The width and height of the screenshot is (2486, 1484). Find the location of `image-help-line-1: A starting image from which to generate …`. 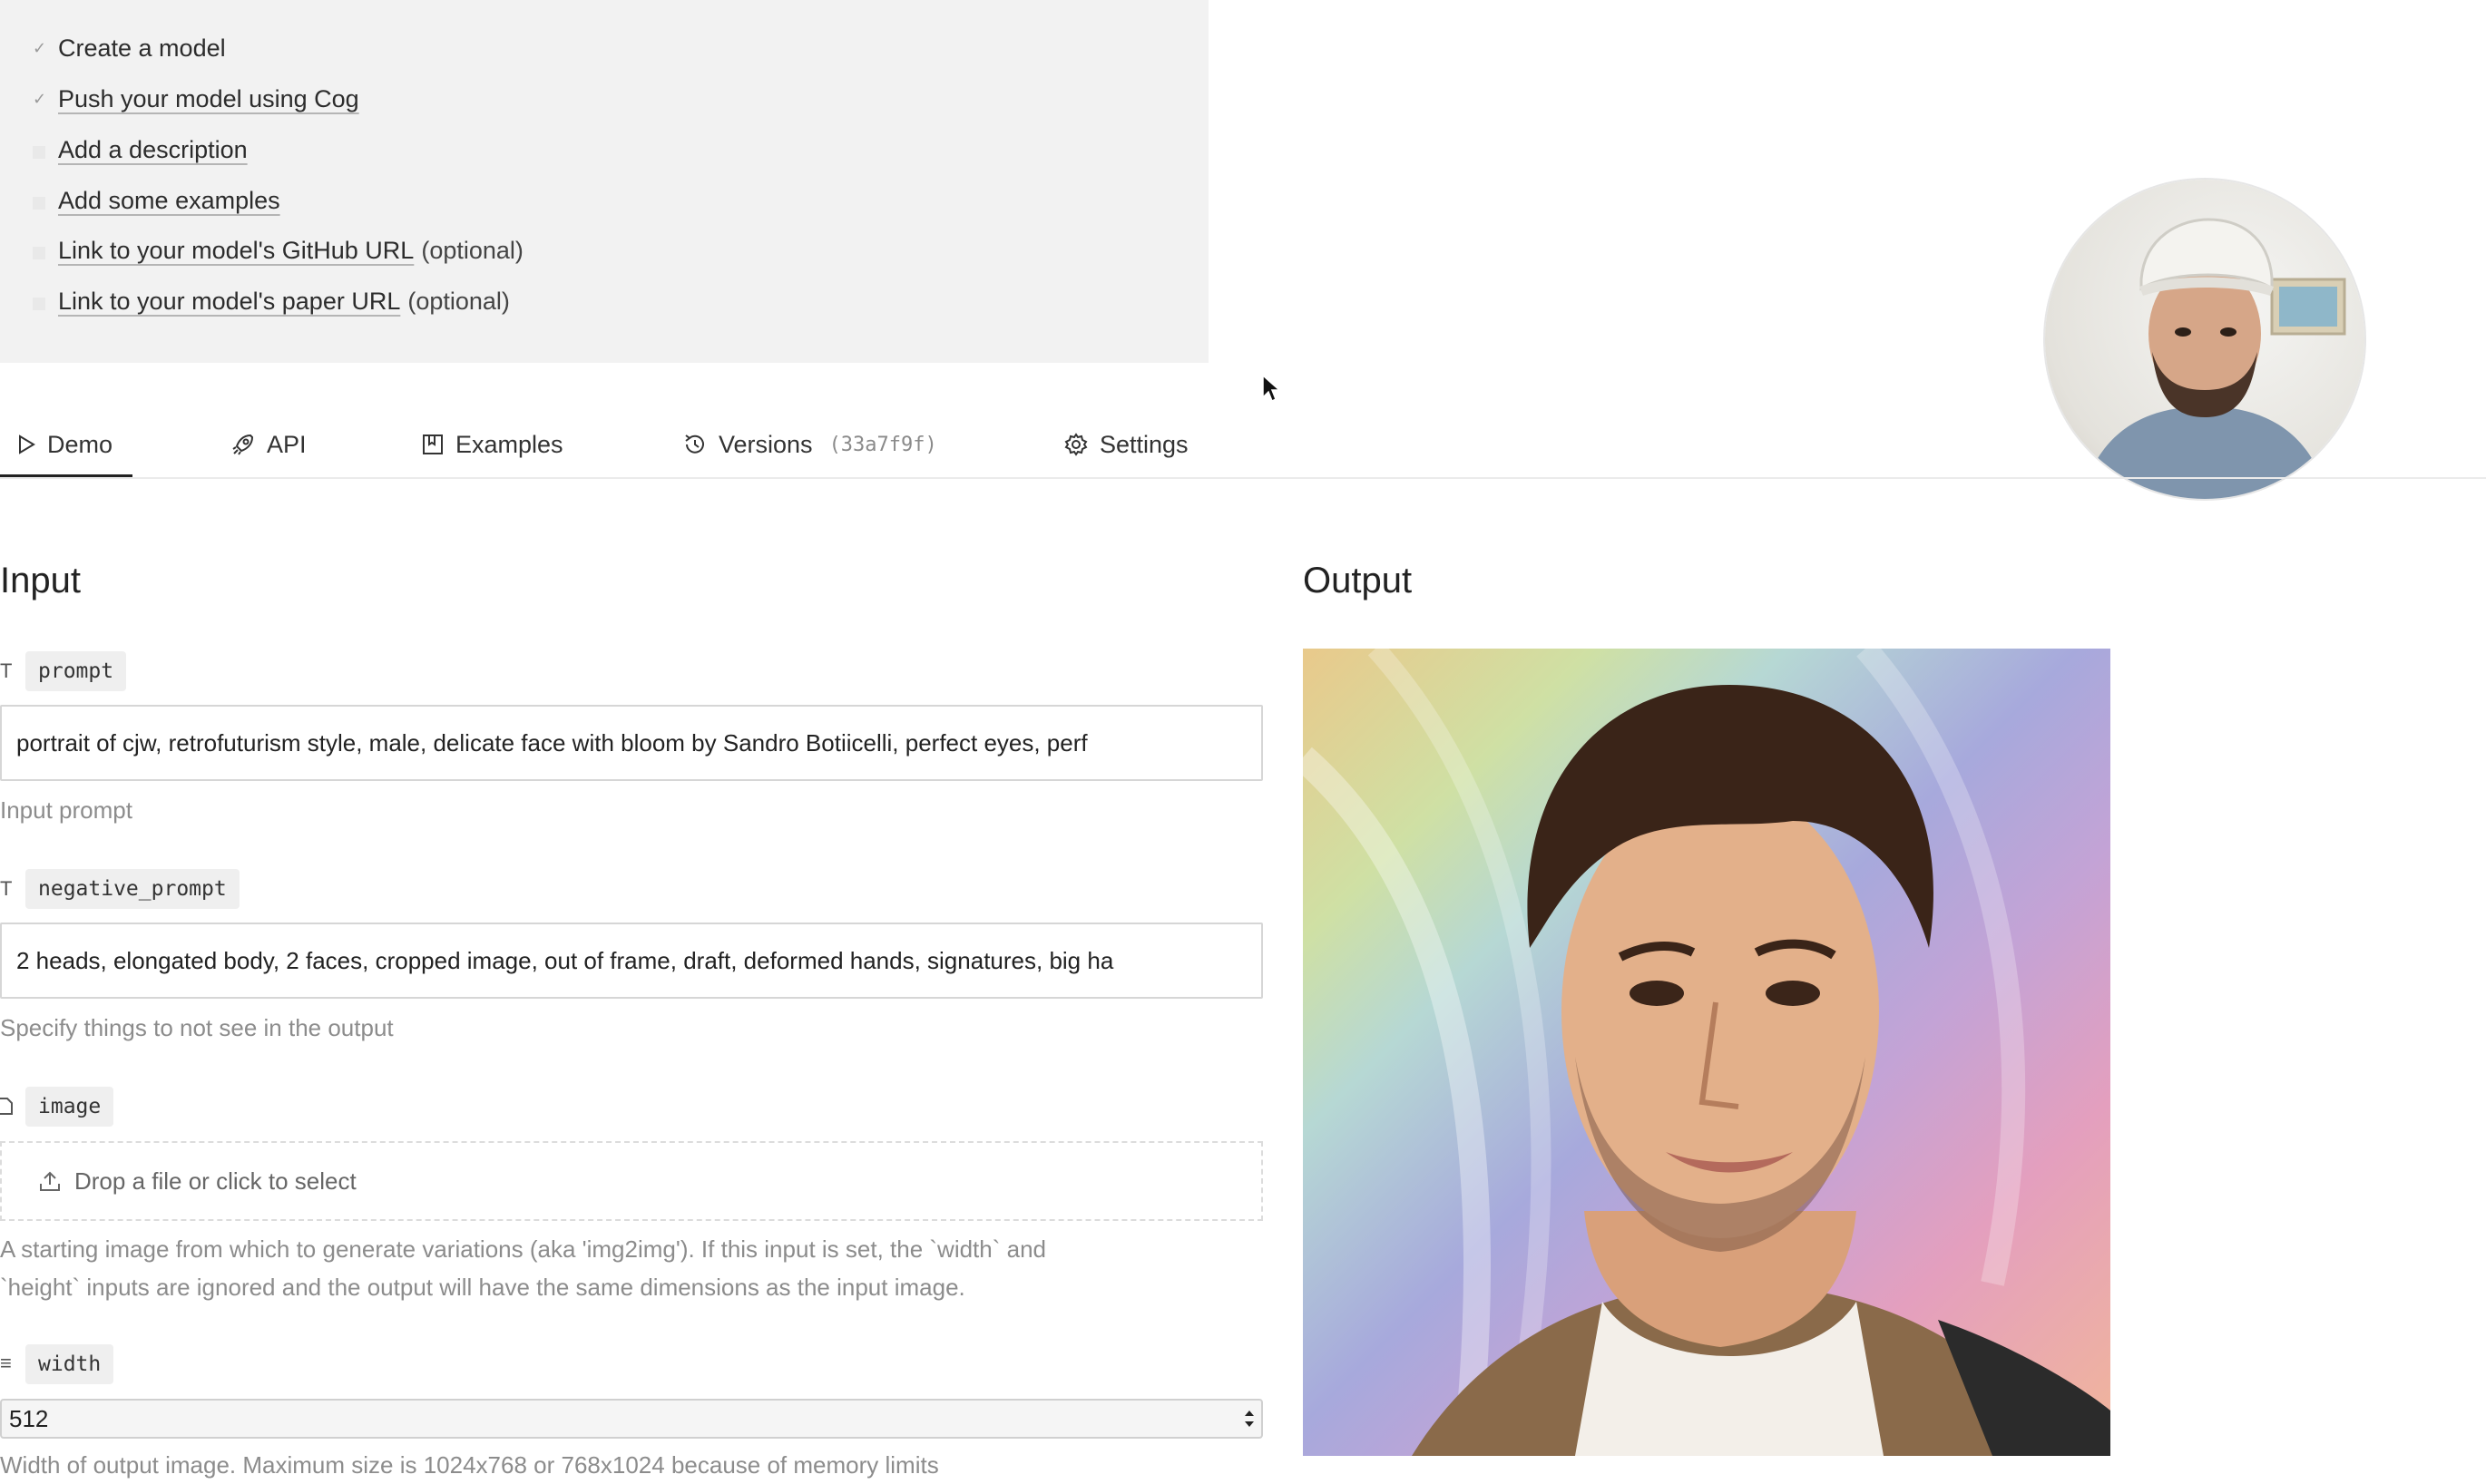

image-help-line-1: A starting image from which to generate … is located at coordinates (523, 1249).